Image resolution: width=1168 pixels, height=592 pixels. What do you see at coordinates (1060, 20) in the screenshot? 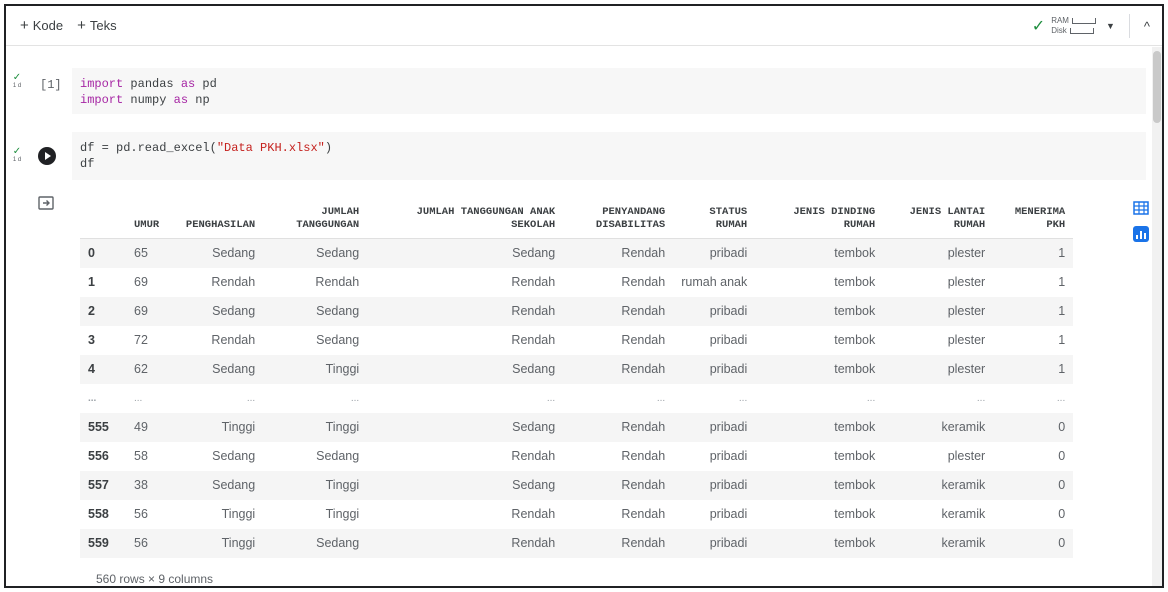
I see `ram-label: RAM` at bounding box center [1060, 20].